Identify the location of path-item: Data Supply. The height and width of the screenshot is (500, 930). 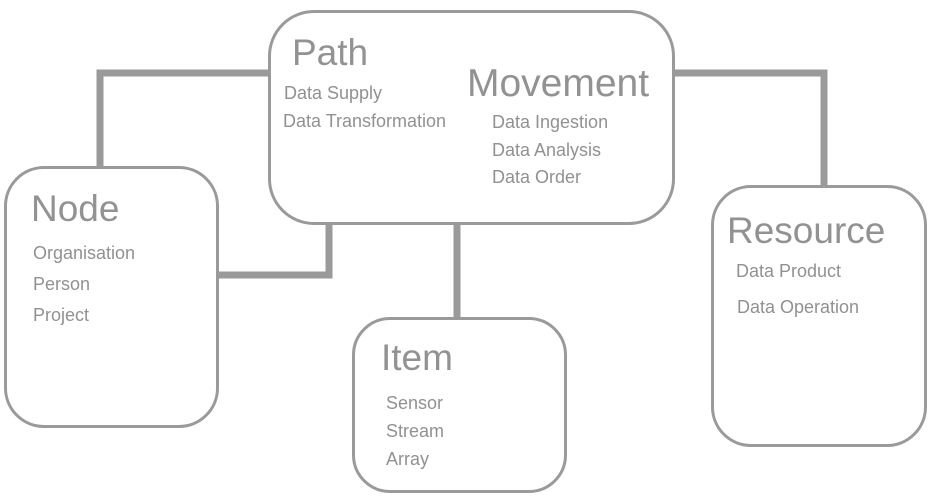
(333, 93).